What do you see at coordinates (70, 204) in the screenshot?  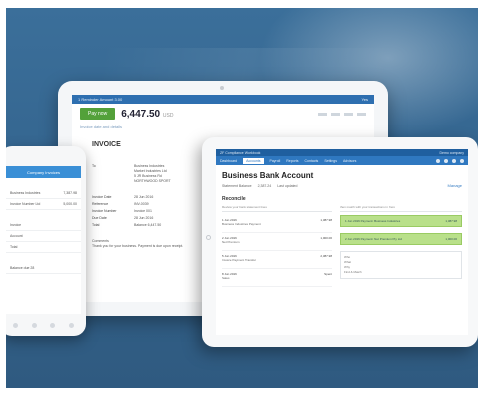 I see `list-item-value: 5,000.00` at bounding box center [70, 204].